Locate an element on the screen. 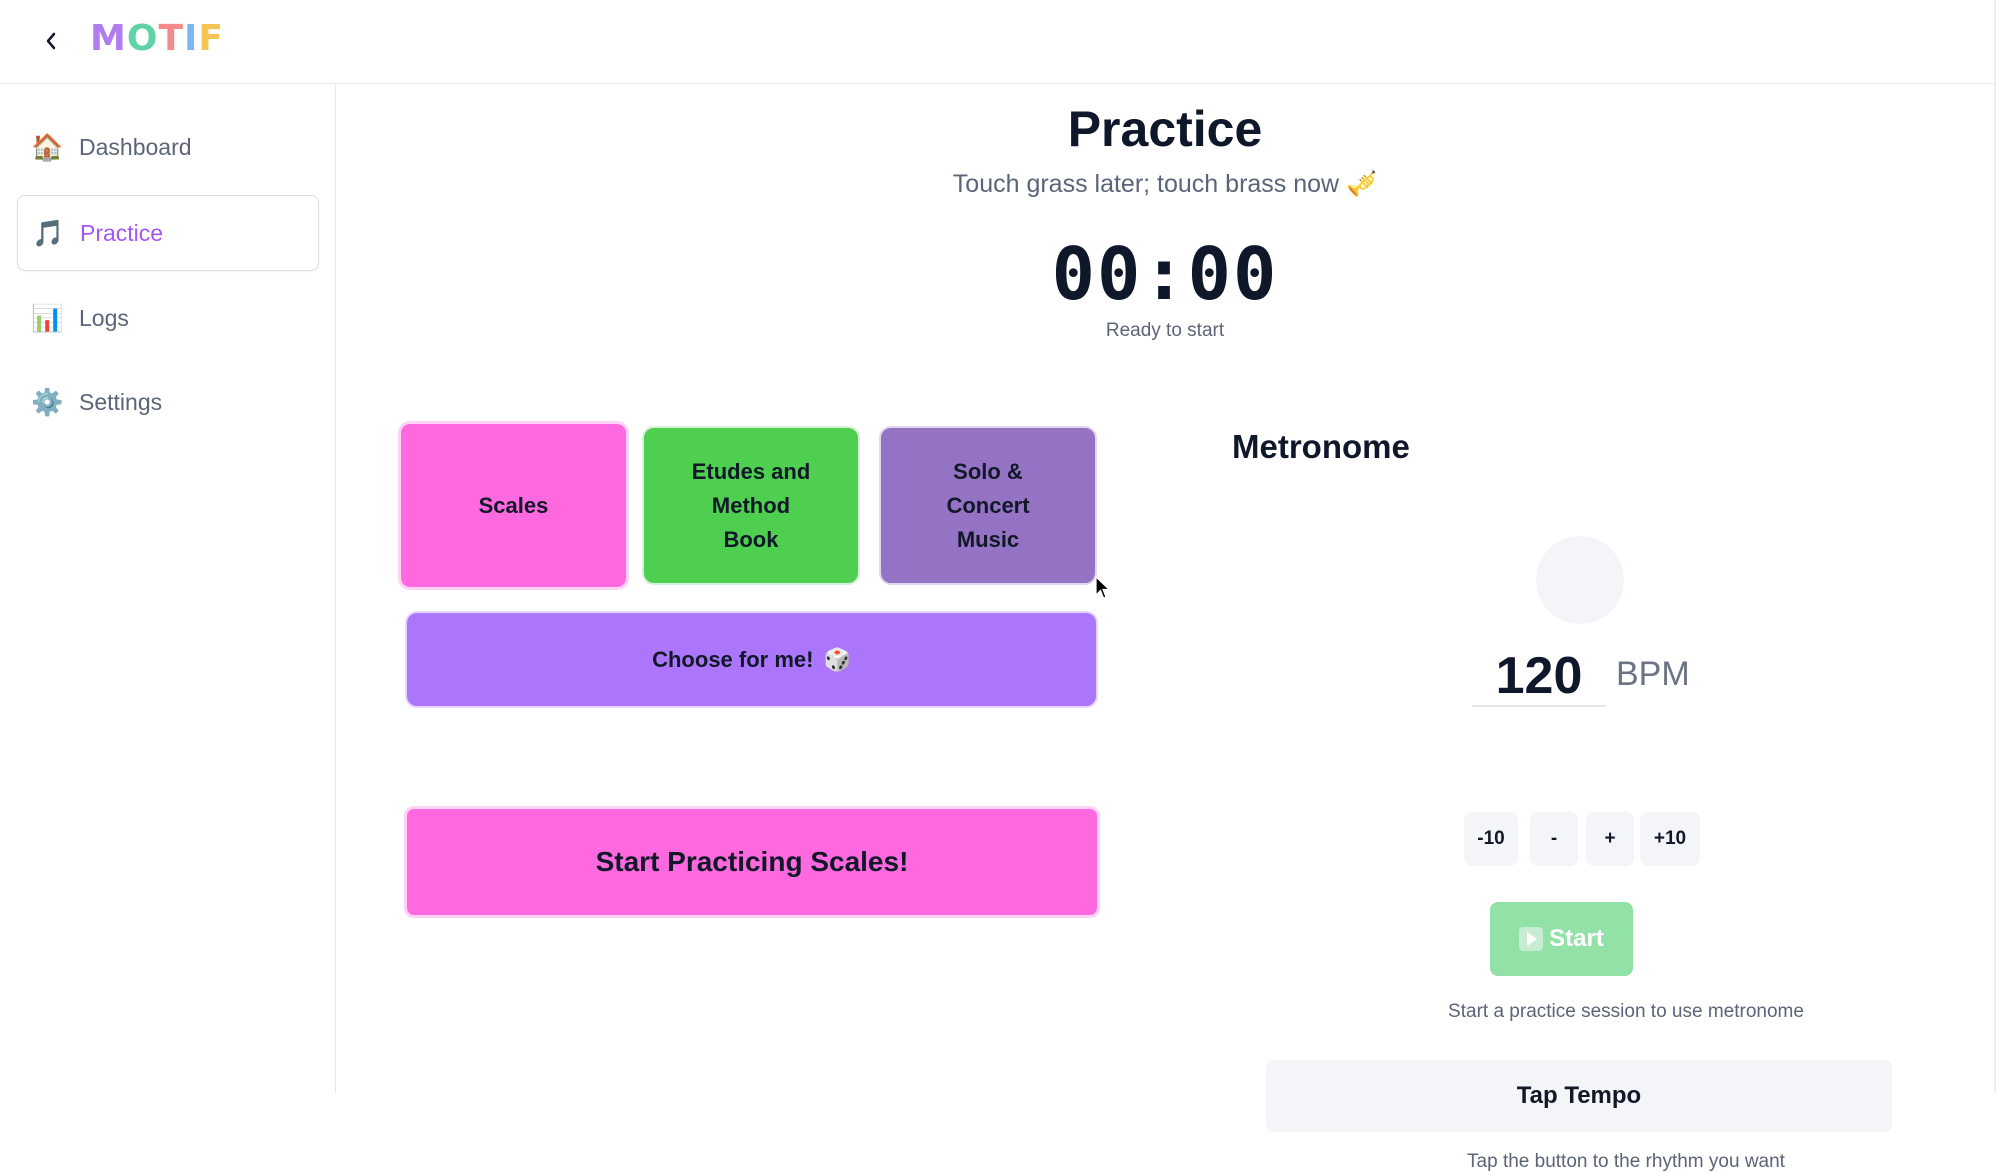 The image size is (2000, 1173). music-note-icon: 🎵 is located at coordinates (48, 232).